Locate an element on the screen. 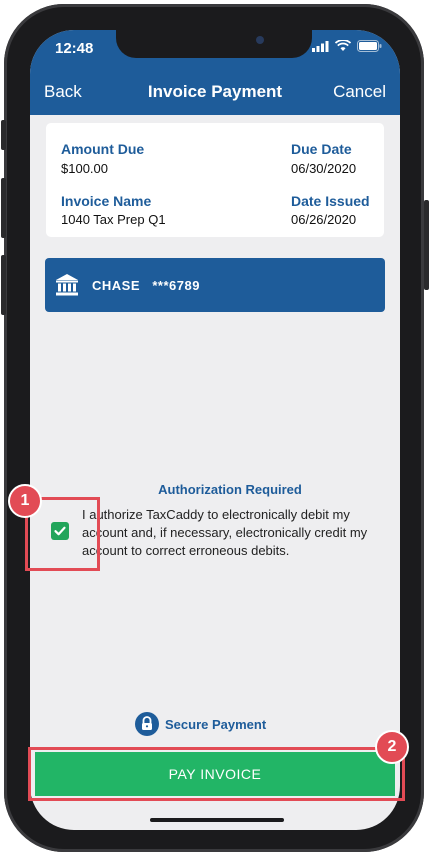  invoice-name-value: 1040 Tax Prep Q1 is located at coordinates (113, 219).